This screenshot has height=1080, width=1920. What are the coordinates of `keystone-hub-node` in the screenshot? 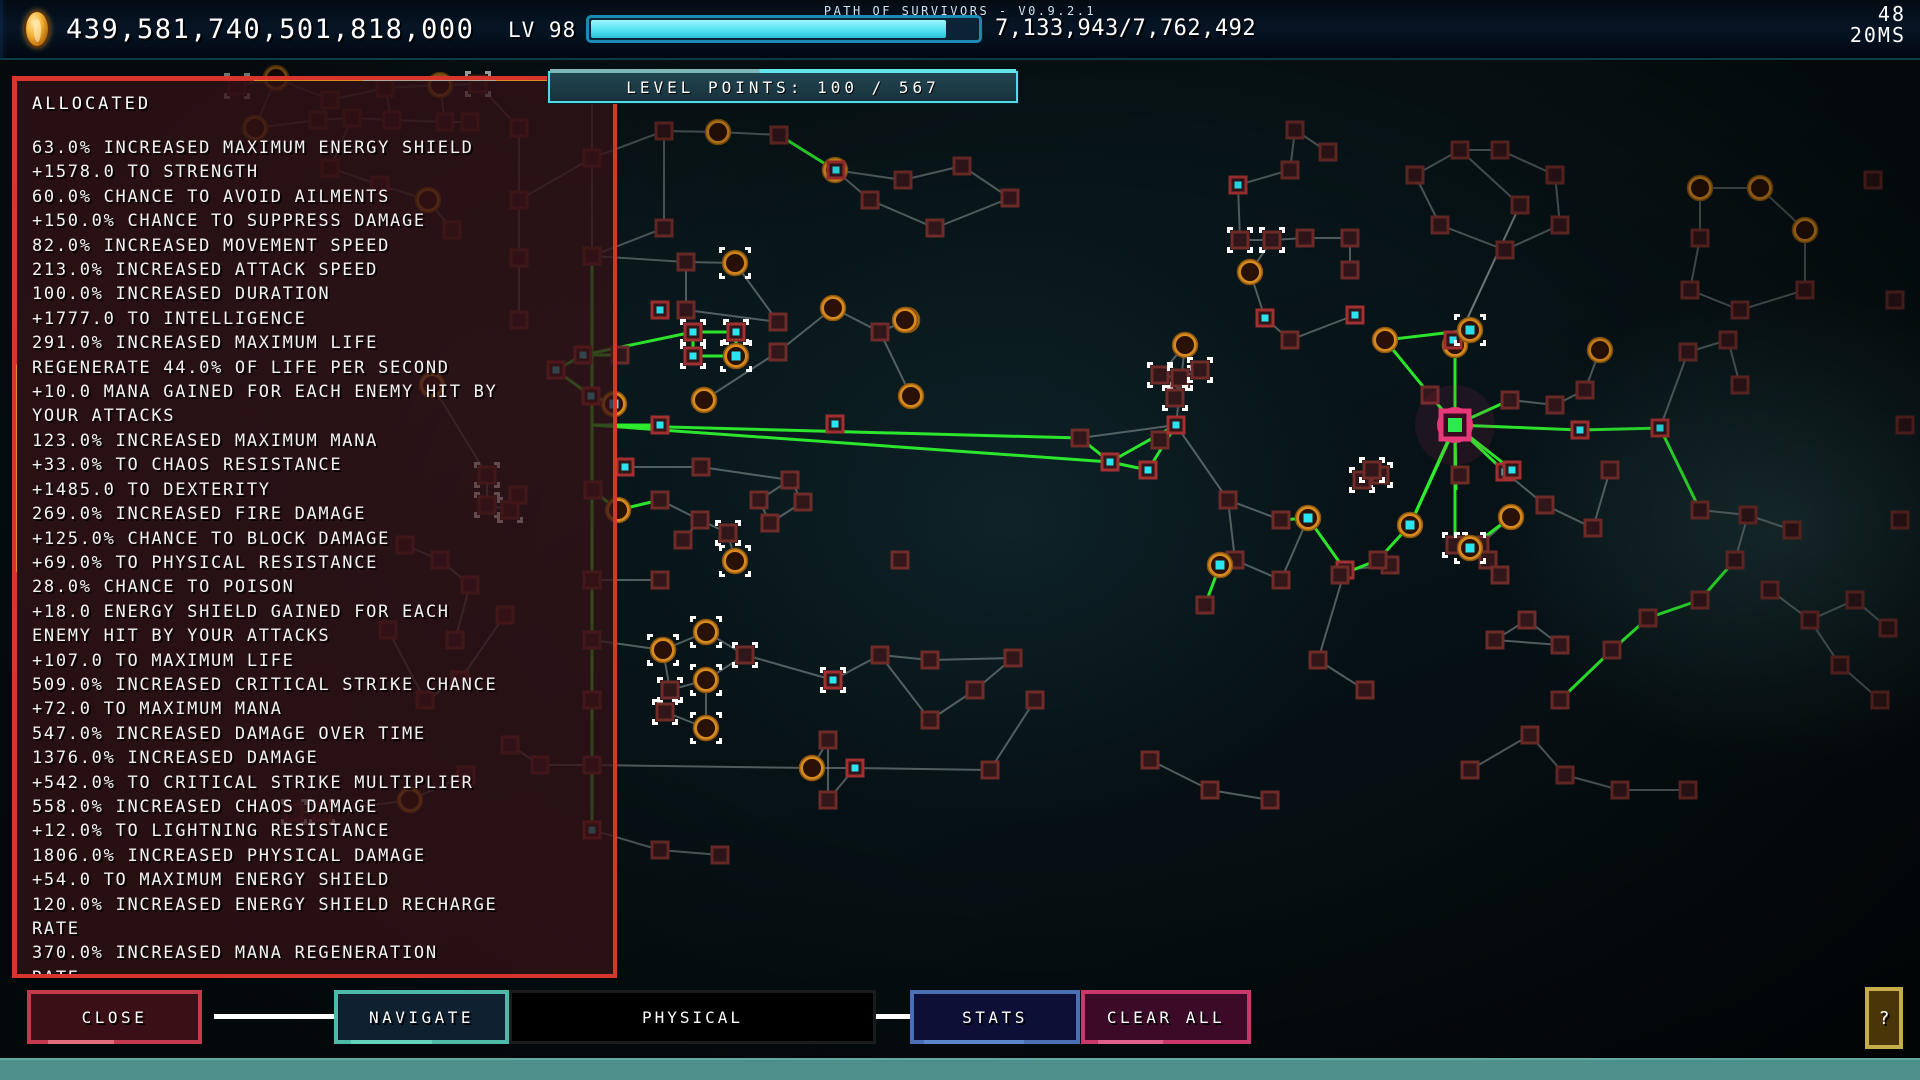 It's located at (1455, 425).